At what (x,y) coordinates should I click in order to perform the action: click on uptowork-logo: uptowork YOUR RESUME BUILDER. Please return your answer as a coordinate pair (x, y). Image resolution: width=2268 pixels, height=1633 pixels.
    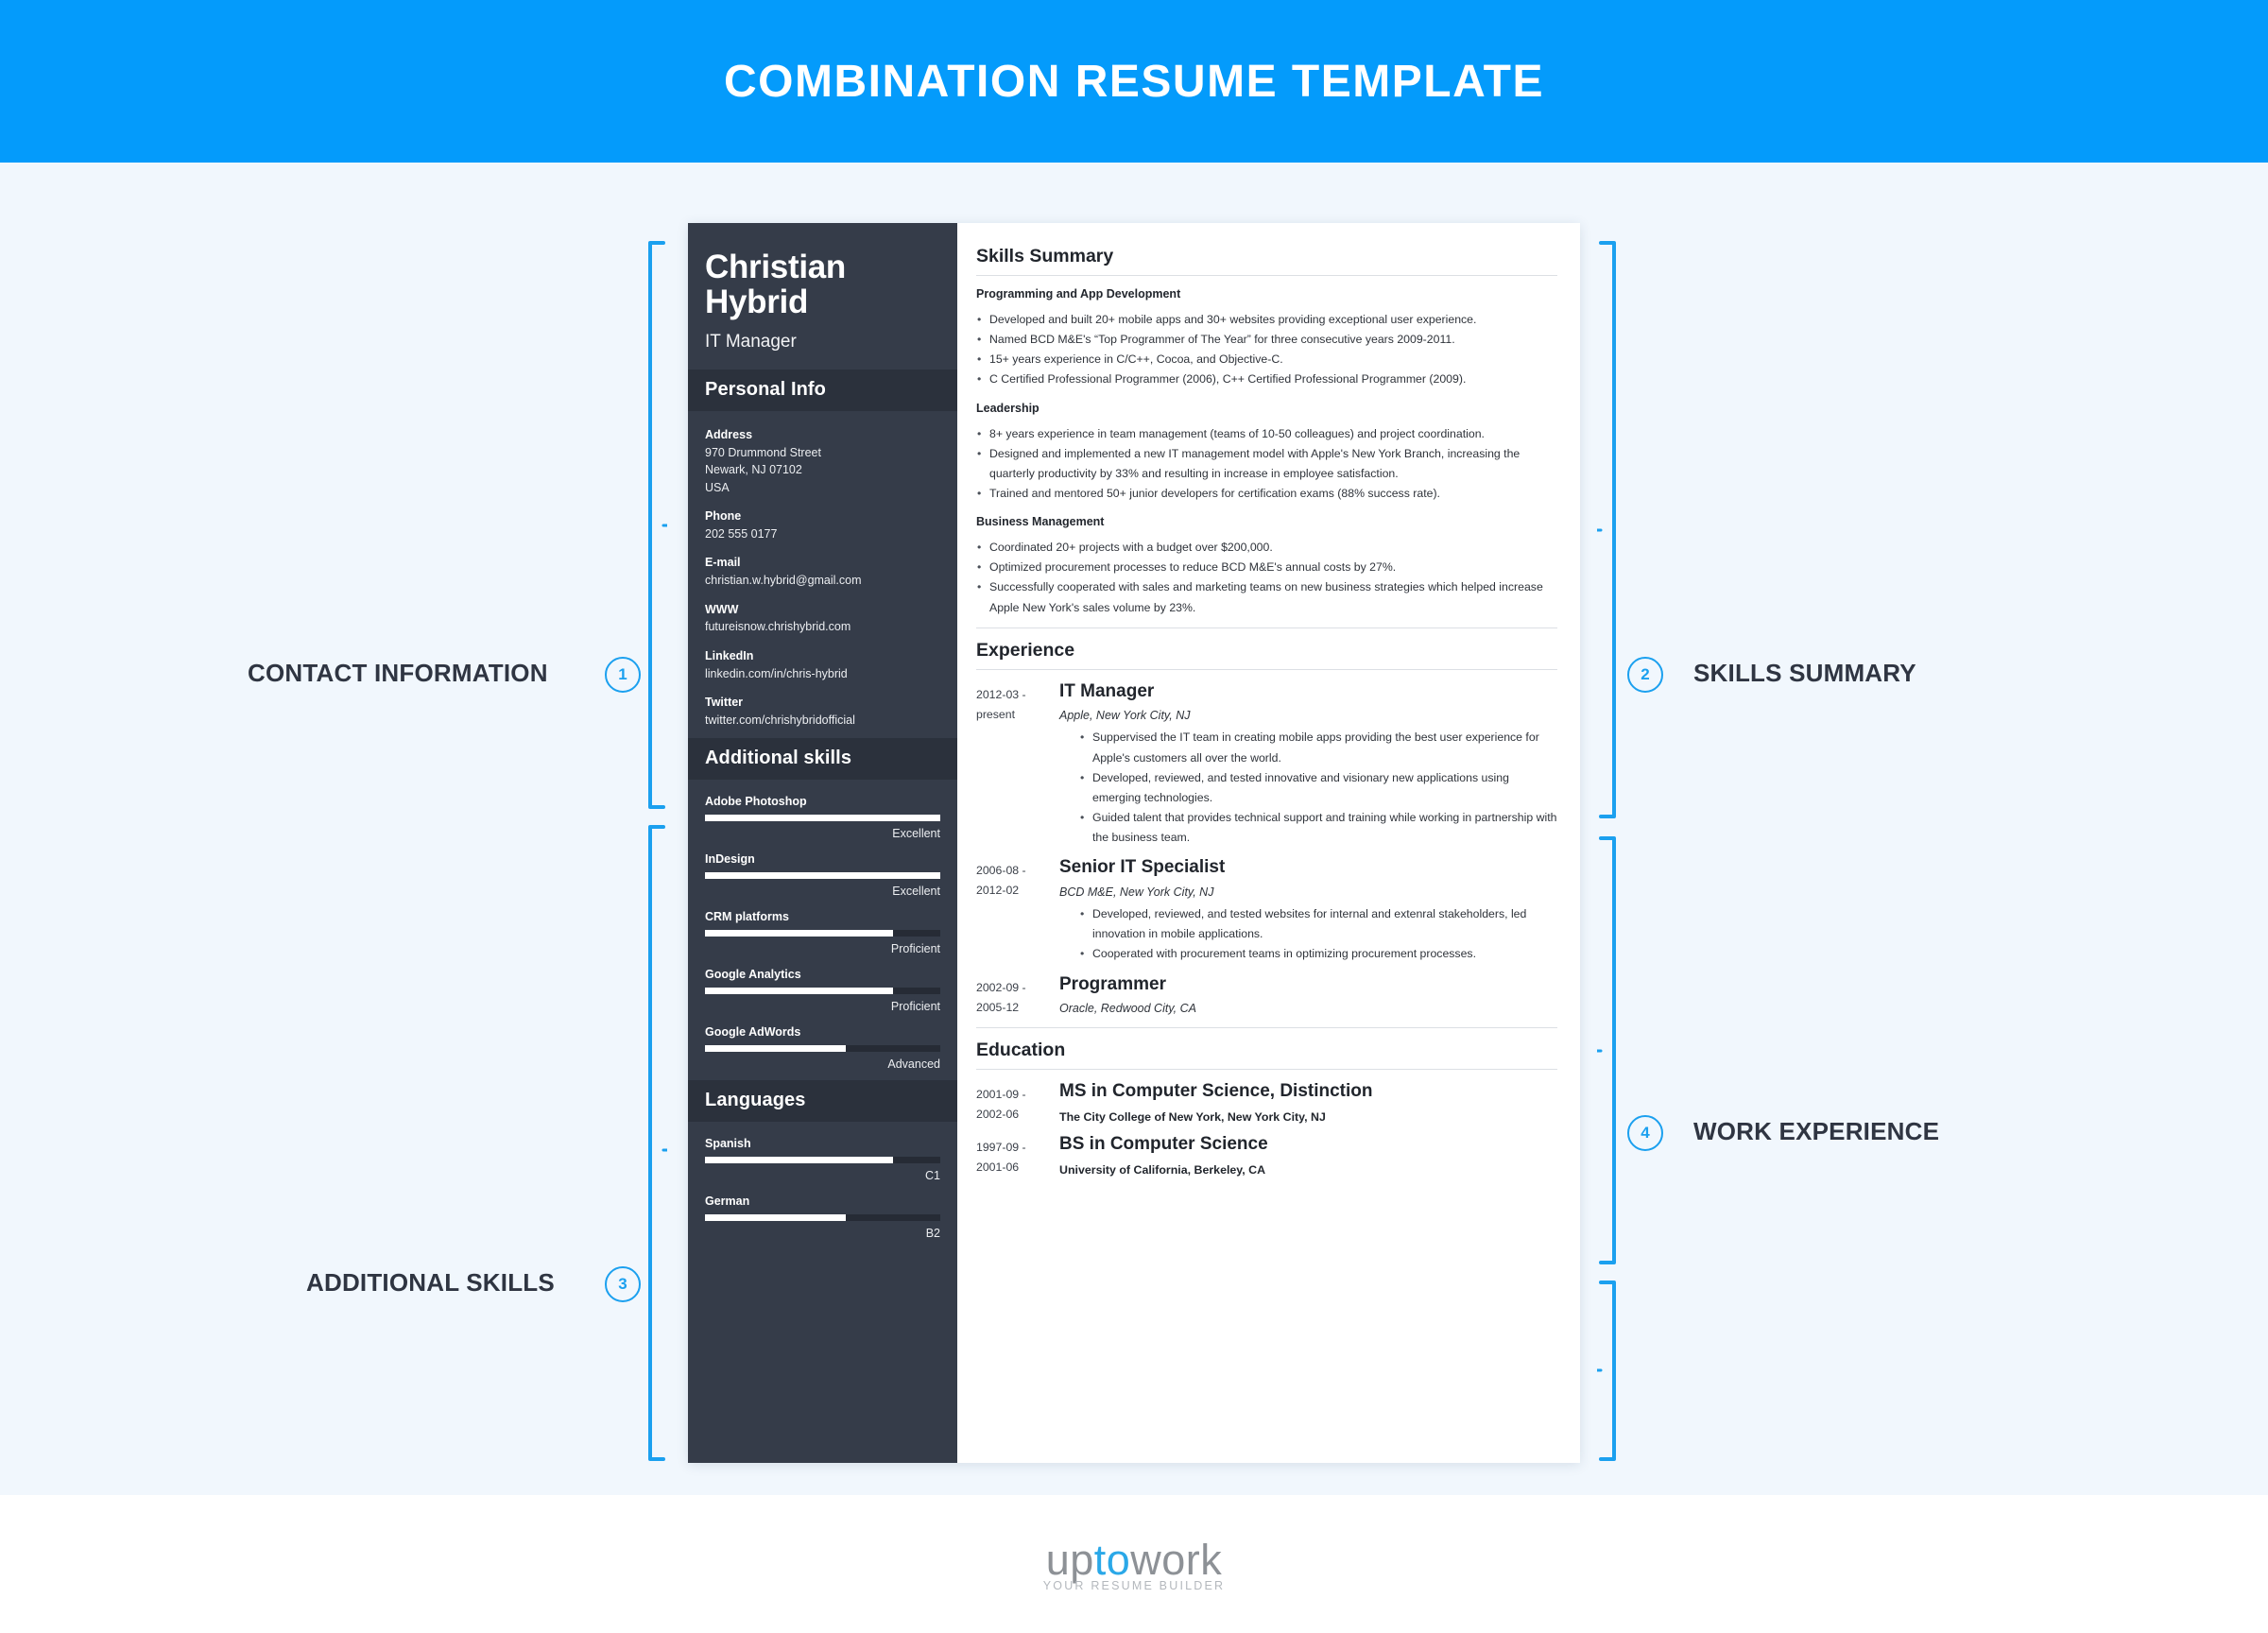
    Looking at the image, I should click on (1134, 1564).